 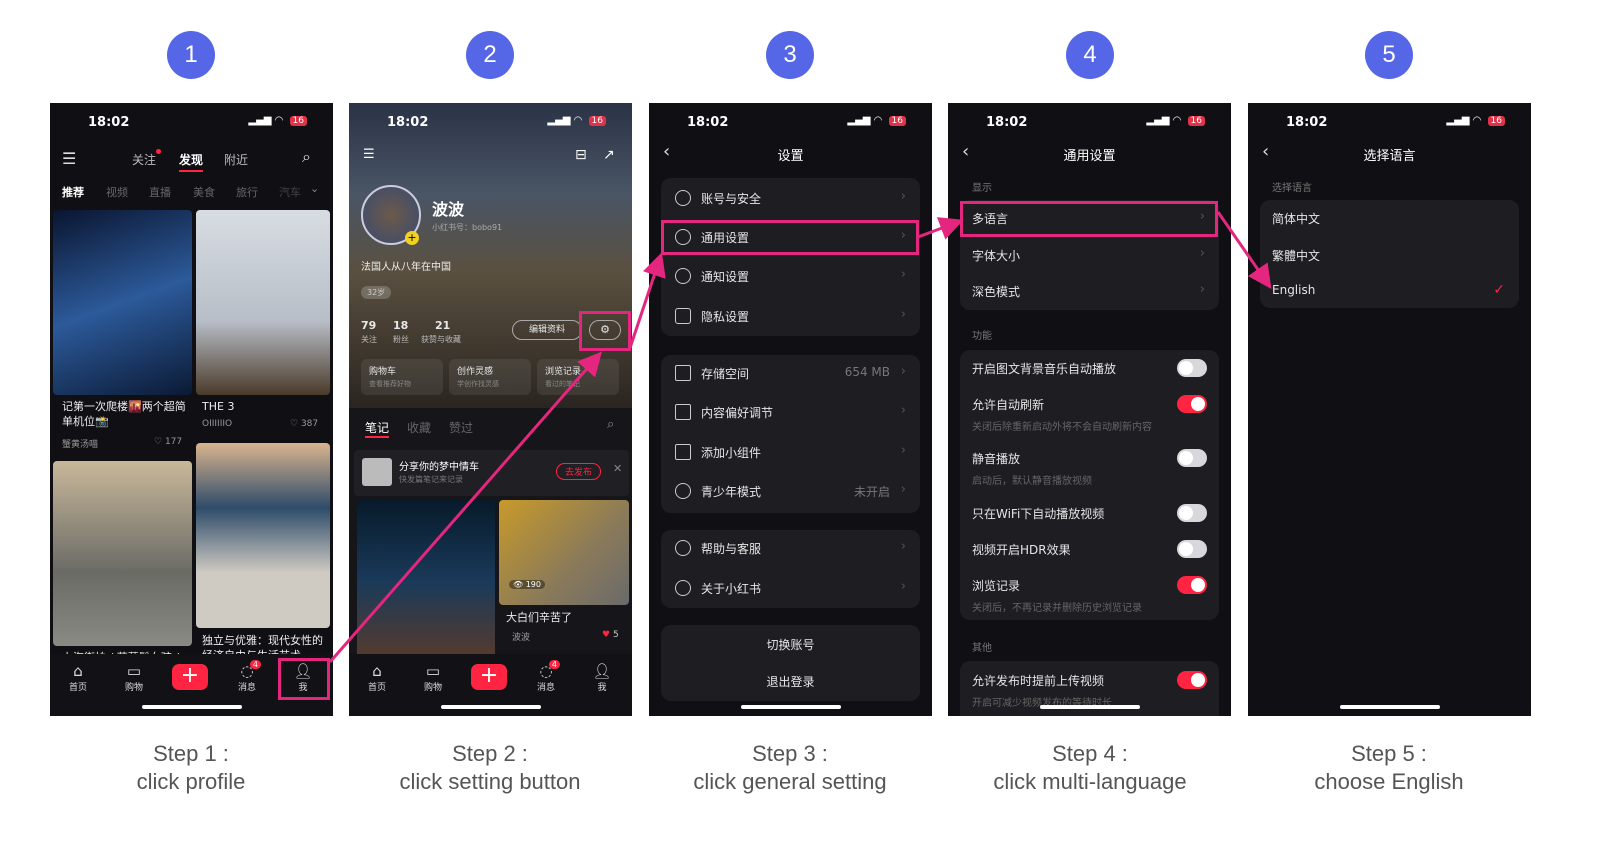 I want to click on arrow-step3-to-step4, so click(x=940, y=228).